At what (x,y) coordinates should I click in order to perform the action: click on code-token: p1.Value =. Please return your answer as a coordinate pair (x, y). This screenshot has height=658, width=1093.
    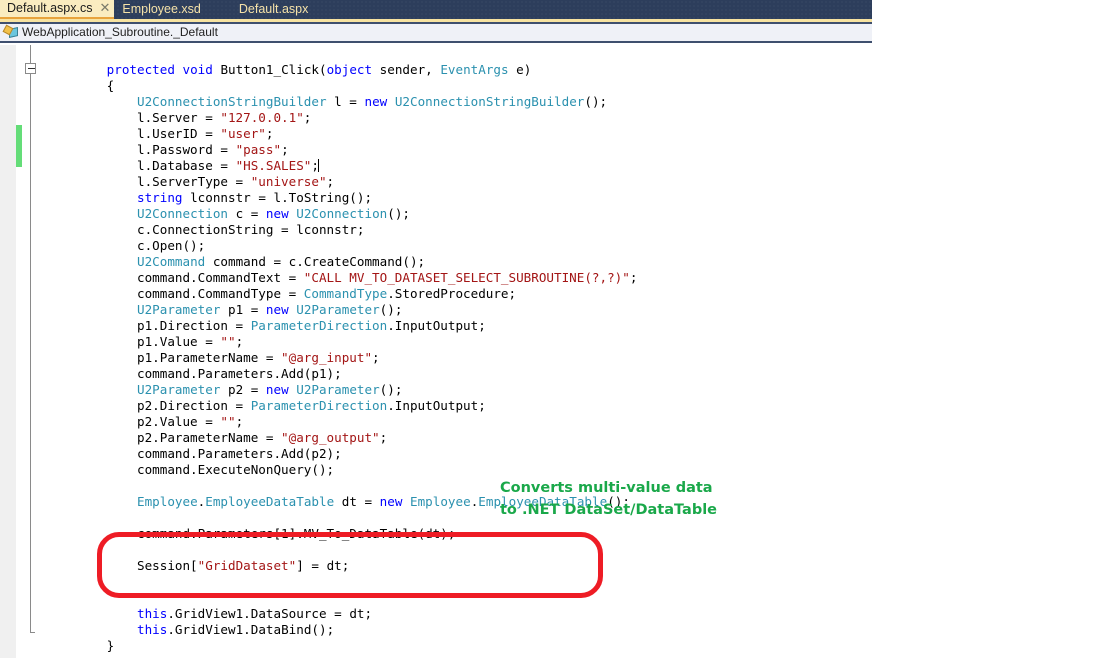
    Looking at the image, I should click on (133, 341).